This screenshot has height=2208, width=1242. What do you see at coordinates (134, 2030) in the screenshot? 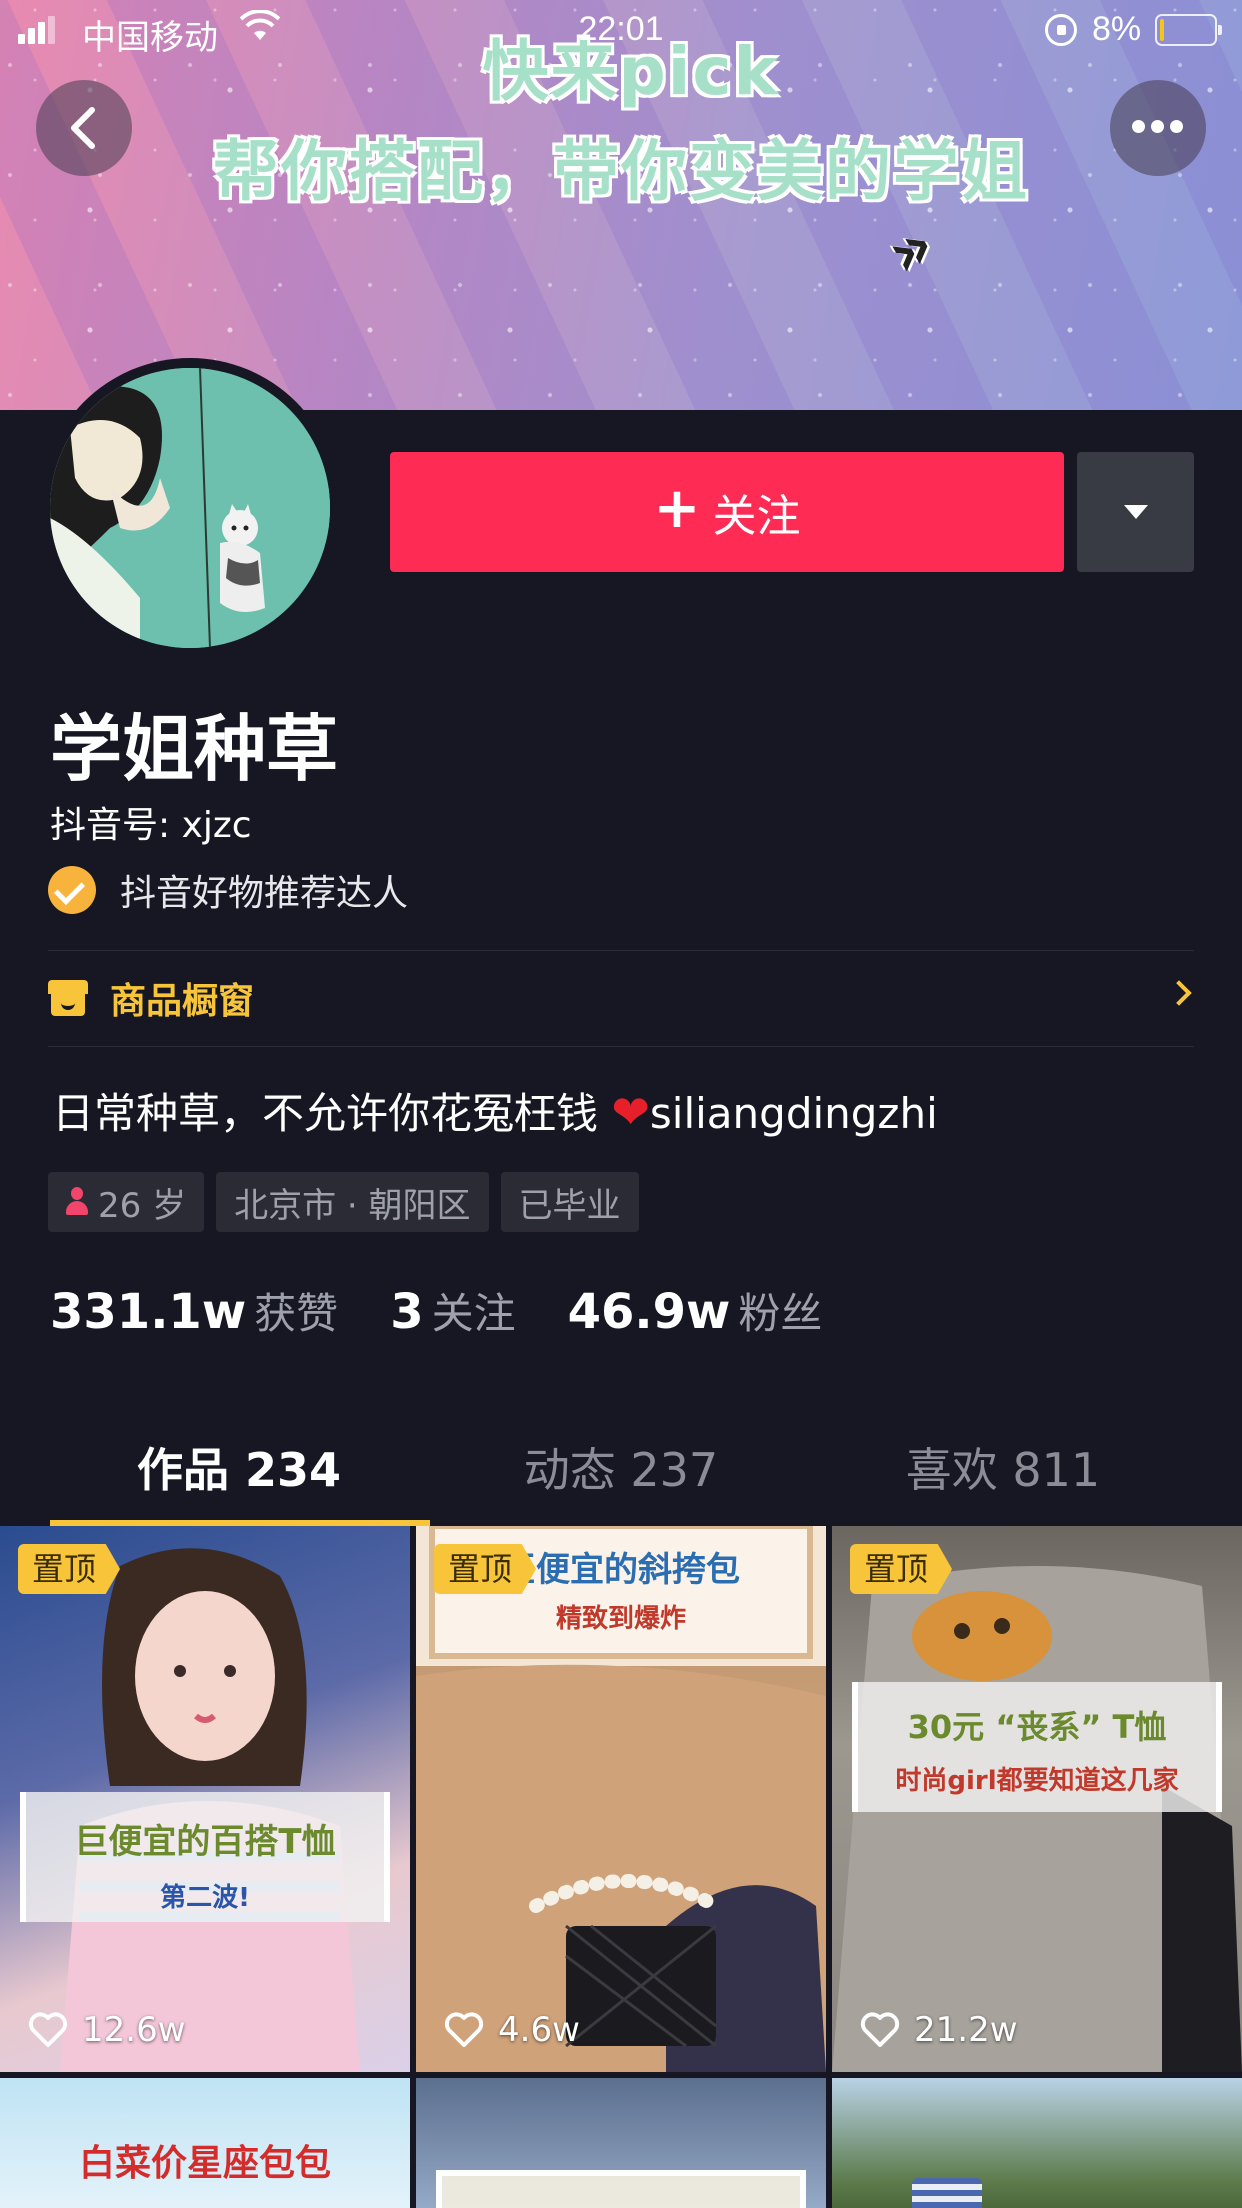
I see `video-likes-count: 12.6w` at bounding box center [134, 2030].